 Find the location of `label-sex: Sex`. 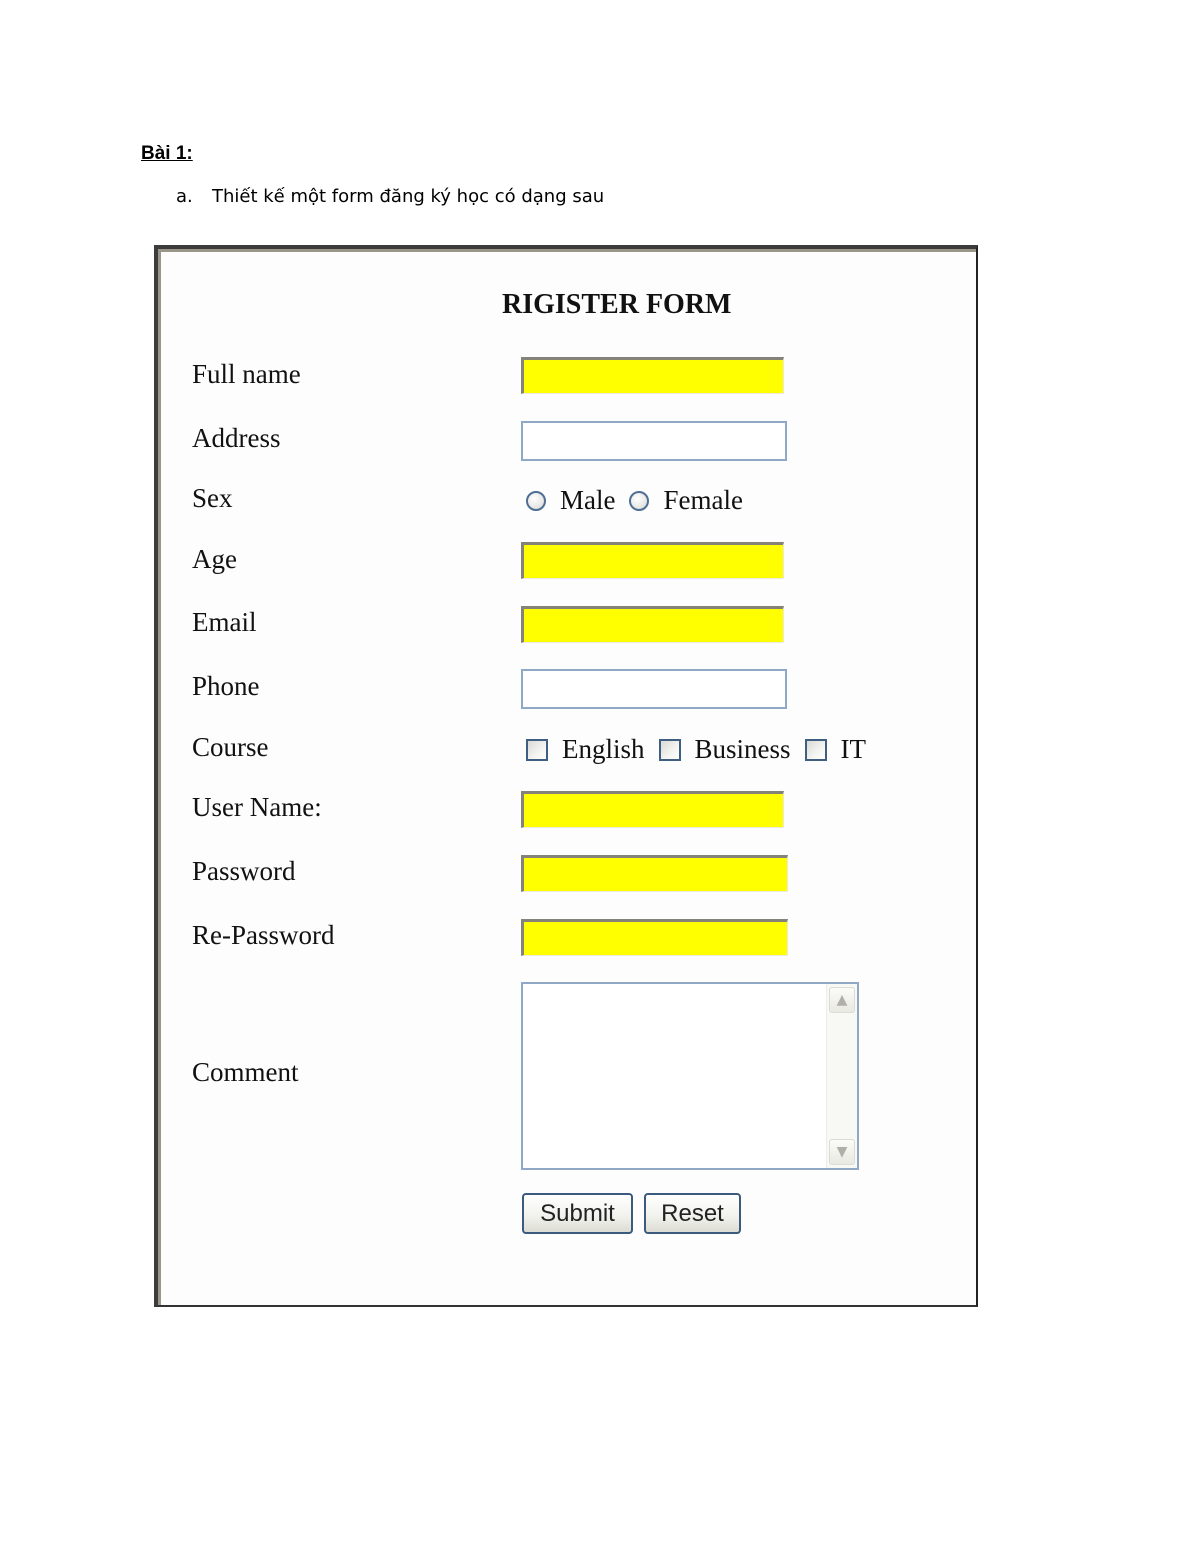

label-sex: Sex is located at coordinates (212, 498).